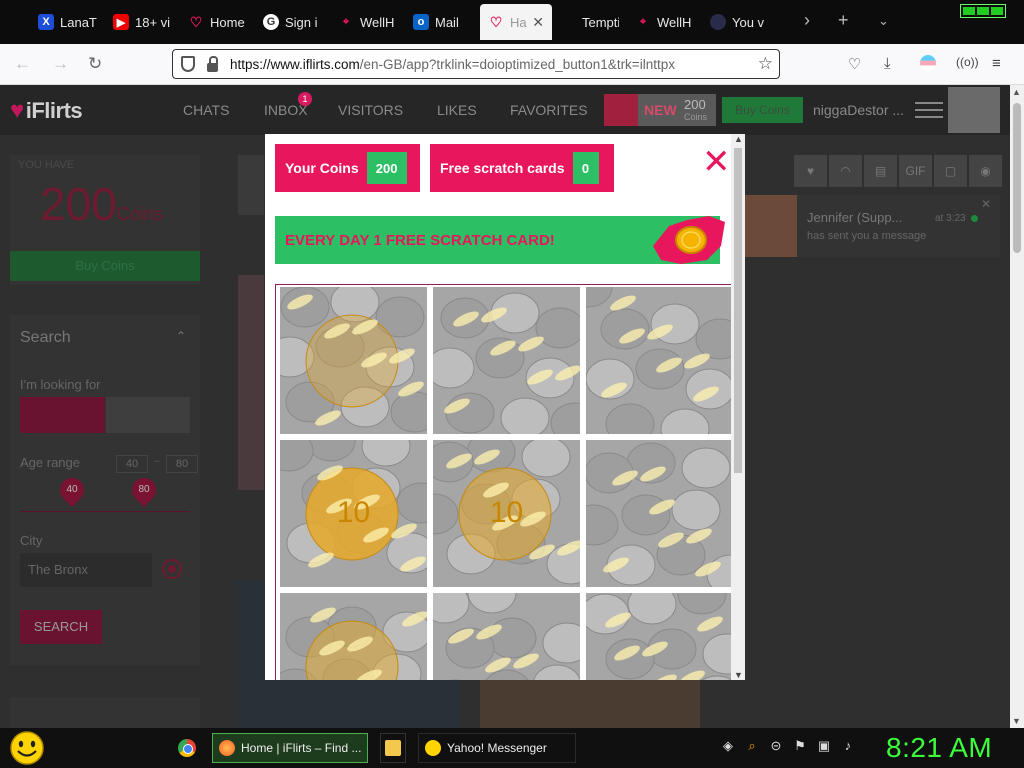  Describe the element at coordinates (915, 171) in the screenshot. I see `gif-icon: GIF` at that location.